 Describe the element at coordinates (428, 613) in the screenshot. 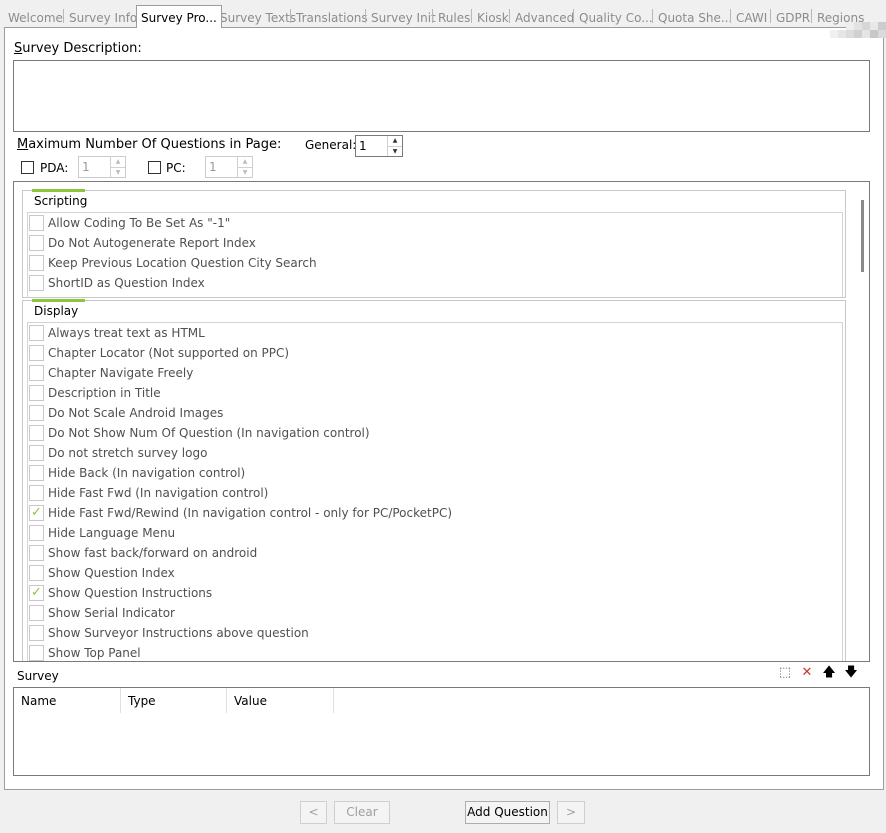

I see `option-show-serial-indicator: Show Serial Indicator` at that location.